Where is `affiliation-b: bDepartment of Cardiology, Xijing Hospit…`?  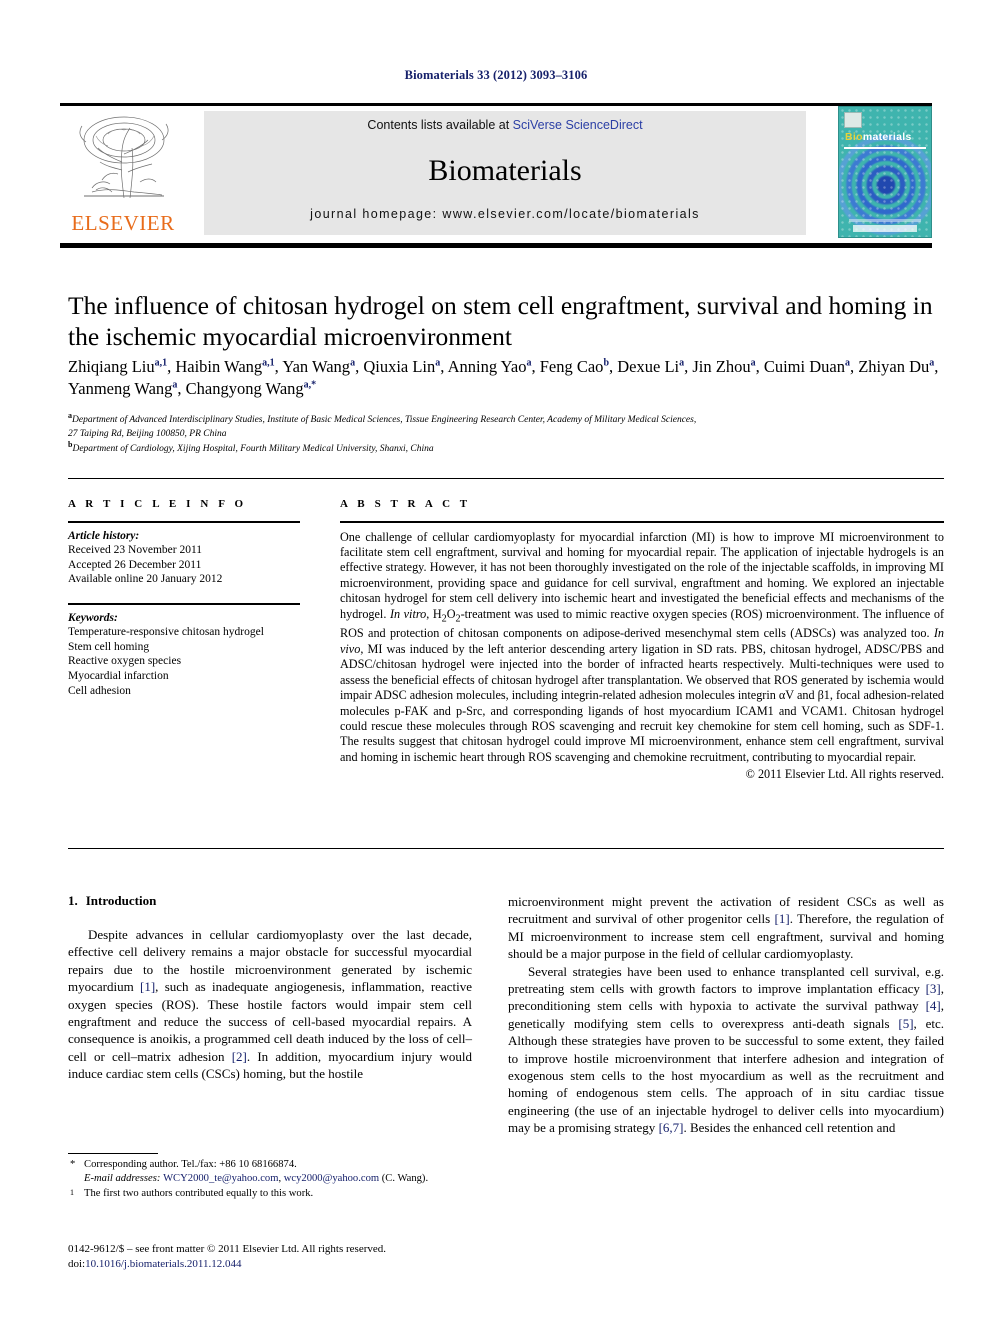
affiliation-b: bDepartment of Cardiology, Xijing Hospit… is located at coordinates (506, 448).